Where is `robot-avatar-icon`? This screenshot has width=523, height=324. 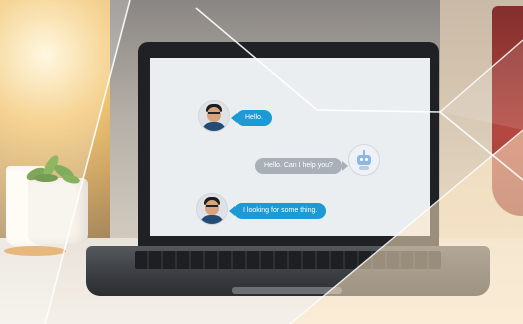 robot-avatar-icon is located at coordinates (364, 160).